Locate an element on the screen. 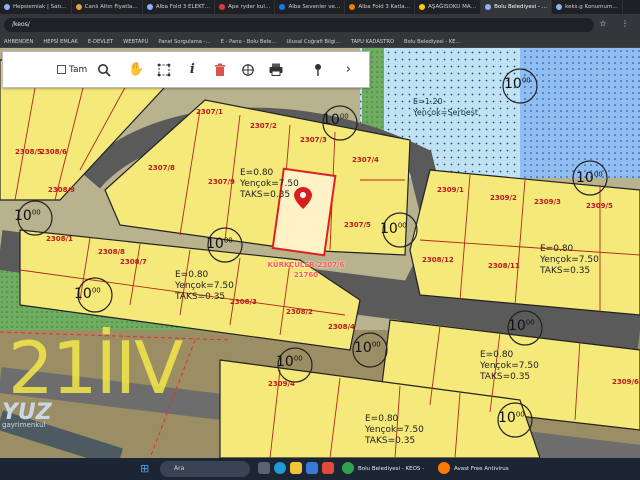  url-field: /keos/ is located at coordinates (299, 25).